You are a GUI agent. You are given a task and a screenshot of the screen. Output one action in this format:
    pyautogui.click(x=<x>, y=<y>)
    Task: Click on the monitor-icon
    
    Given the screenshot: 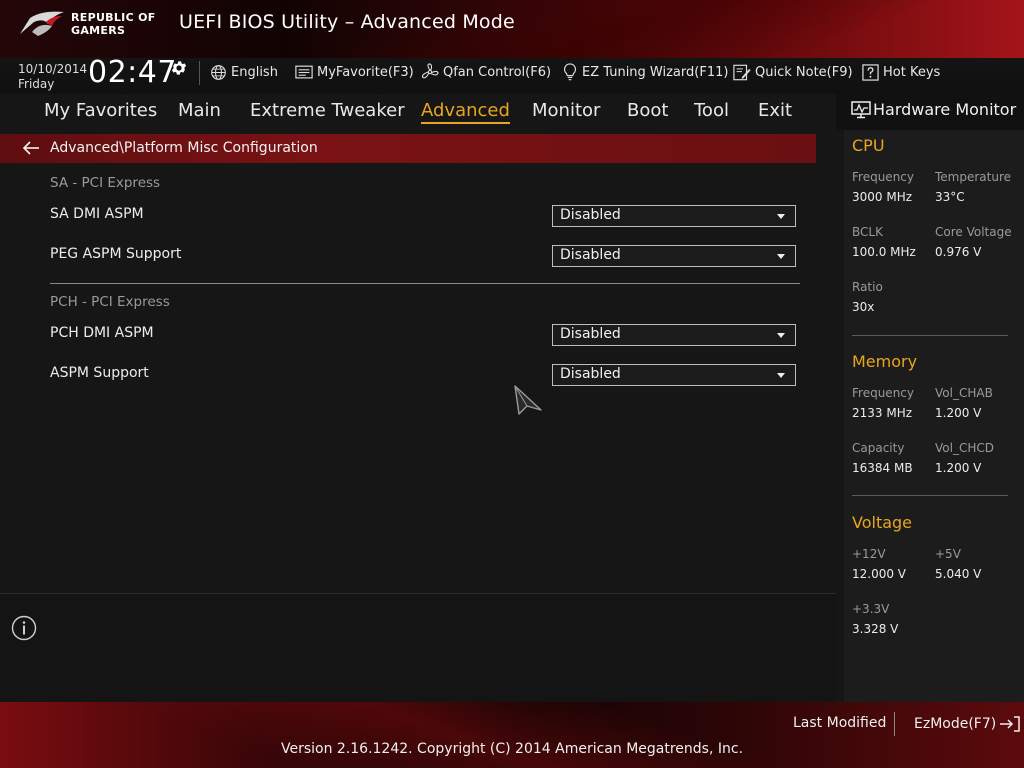 What is the action you would take?
    pyautogui.click(x=861, y=110)
    